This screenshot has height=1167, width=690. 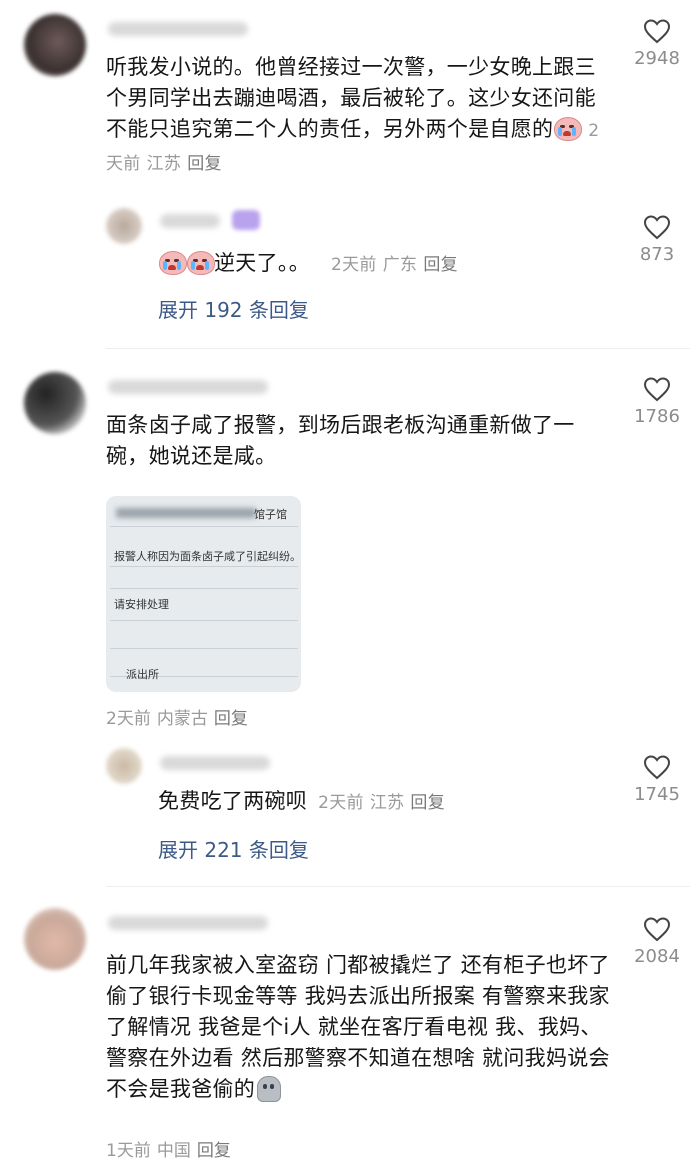 What do you see at coordinates (128, 1151) in the screenshot?
I see `comment-time: 1天前` at bounding box center [128, 1151].